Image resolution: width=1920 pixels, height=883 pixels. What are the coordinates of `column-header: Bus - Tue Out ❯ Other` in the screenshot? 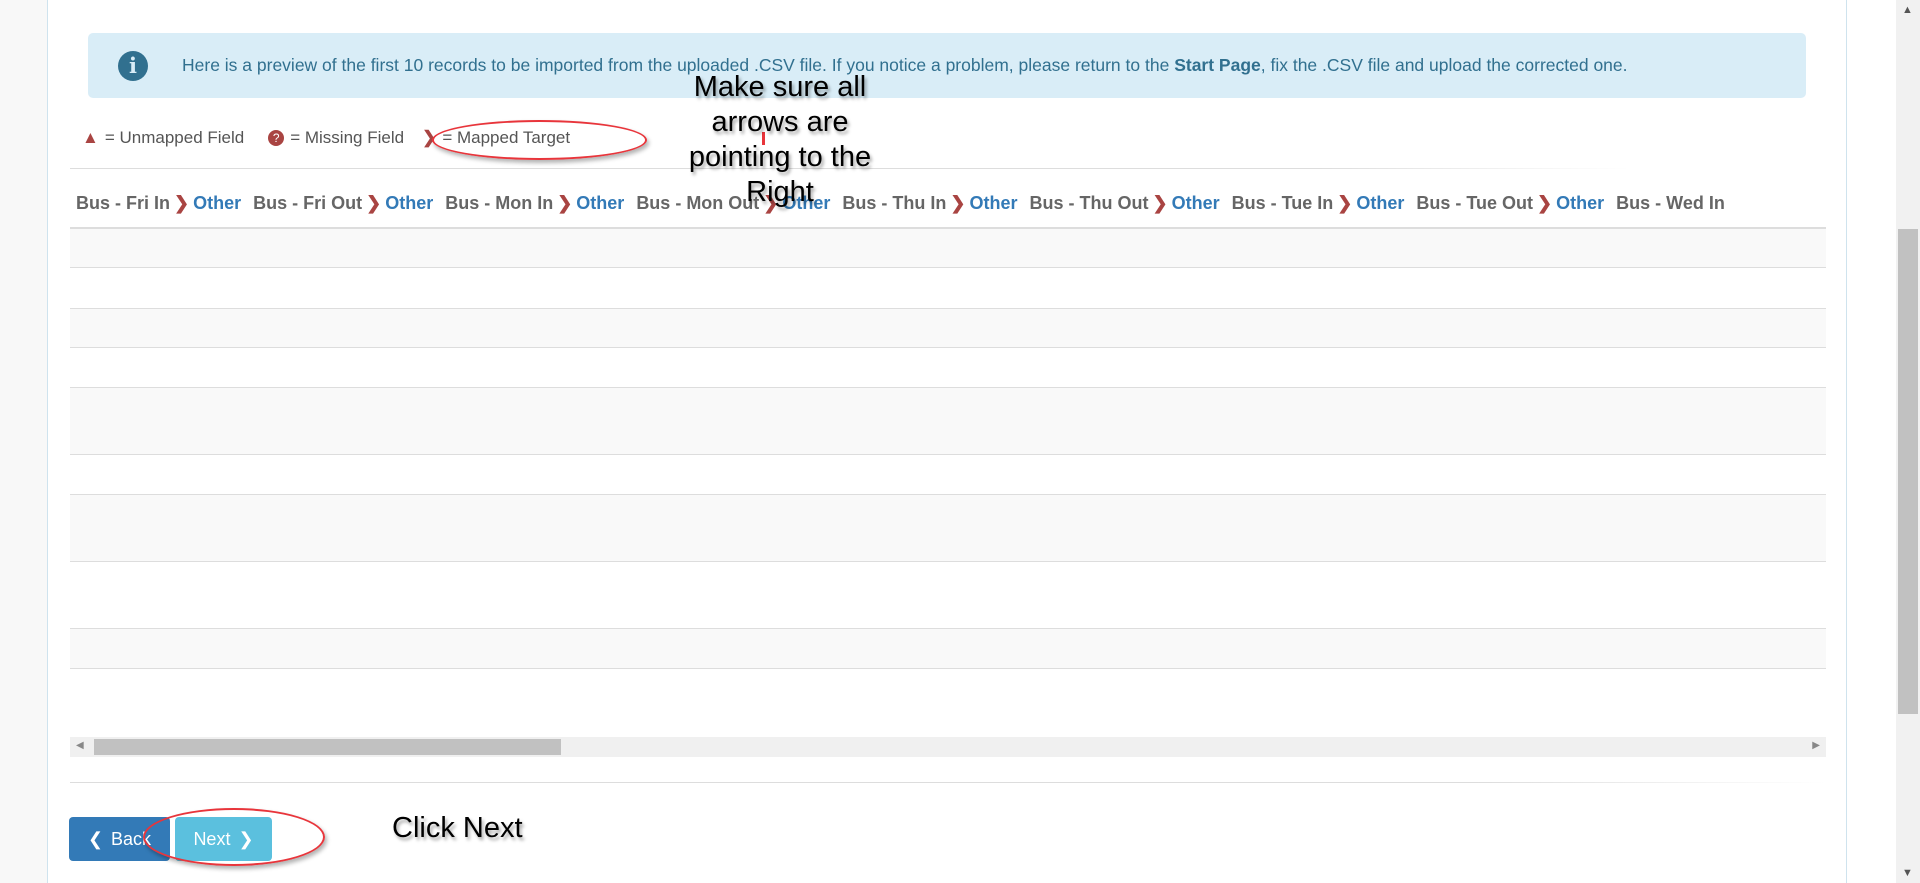 It's located at (1510, 203).